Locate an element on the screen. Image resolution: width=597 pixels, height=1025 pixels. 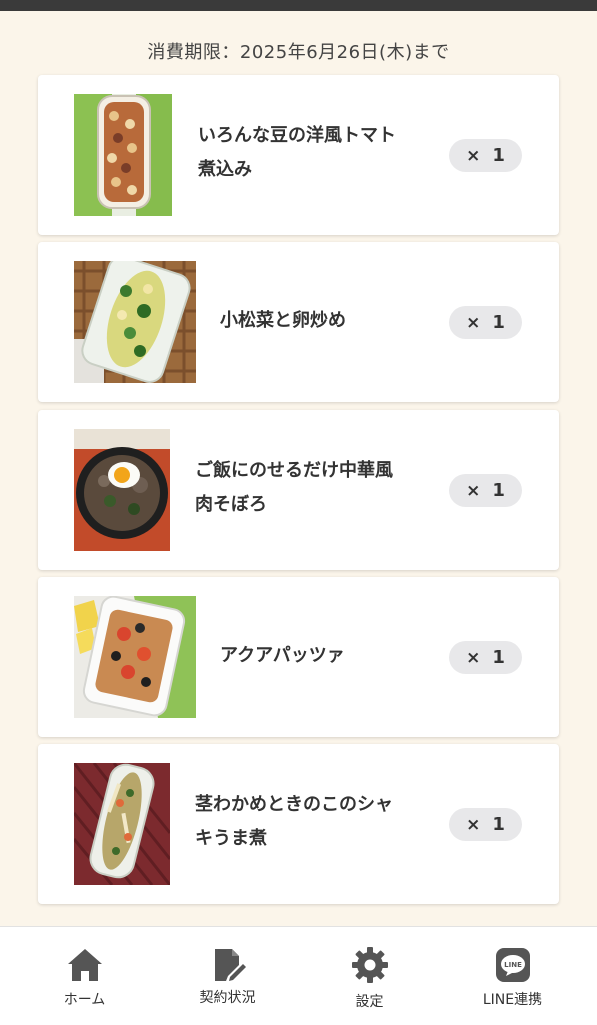
meal-name: 茎わかめときのこのシャ キうま煮 is located at coordinates (294, 821).